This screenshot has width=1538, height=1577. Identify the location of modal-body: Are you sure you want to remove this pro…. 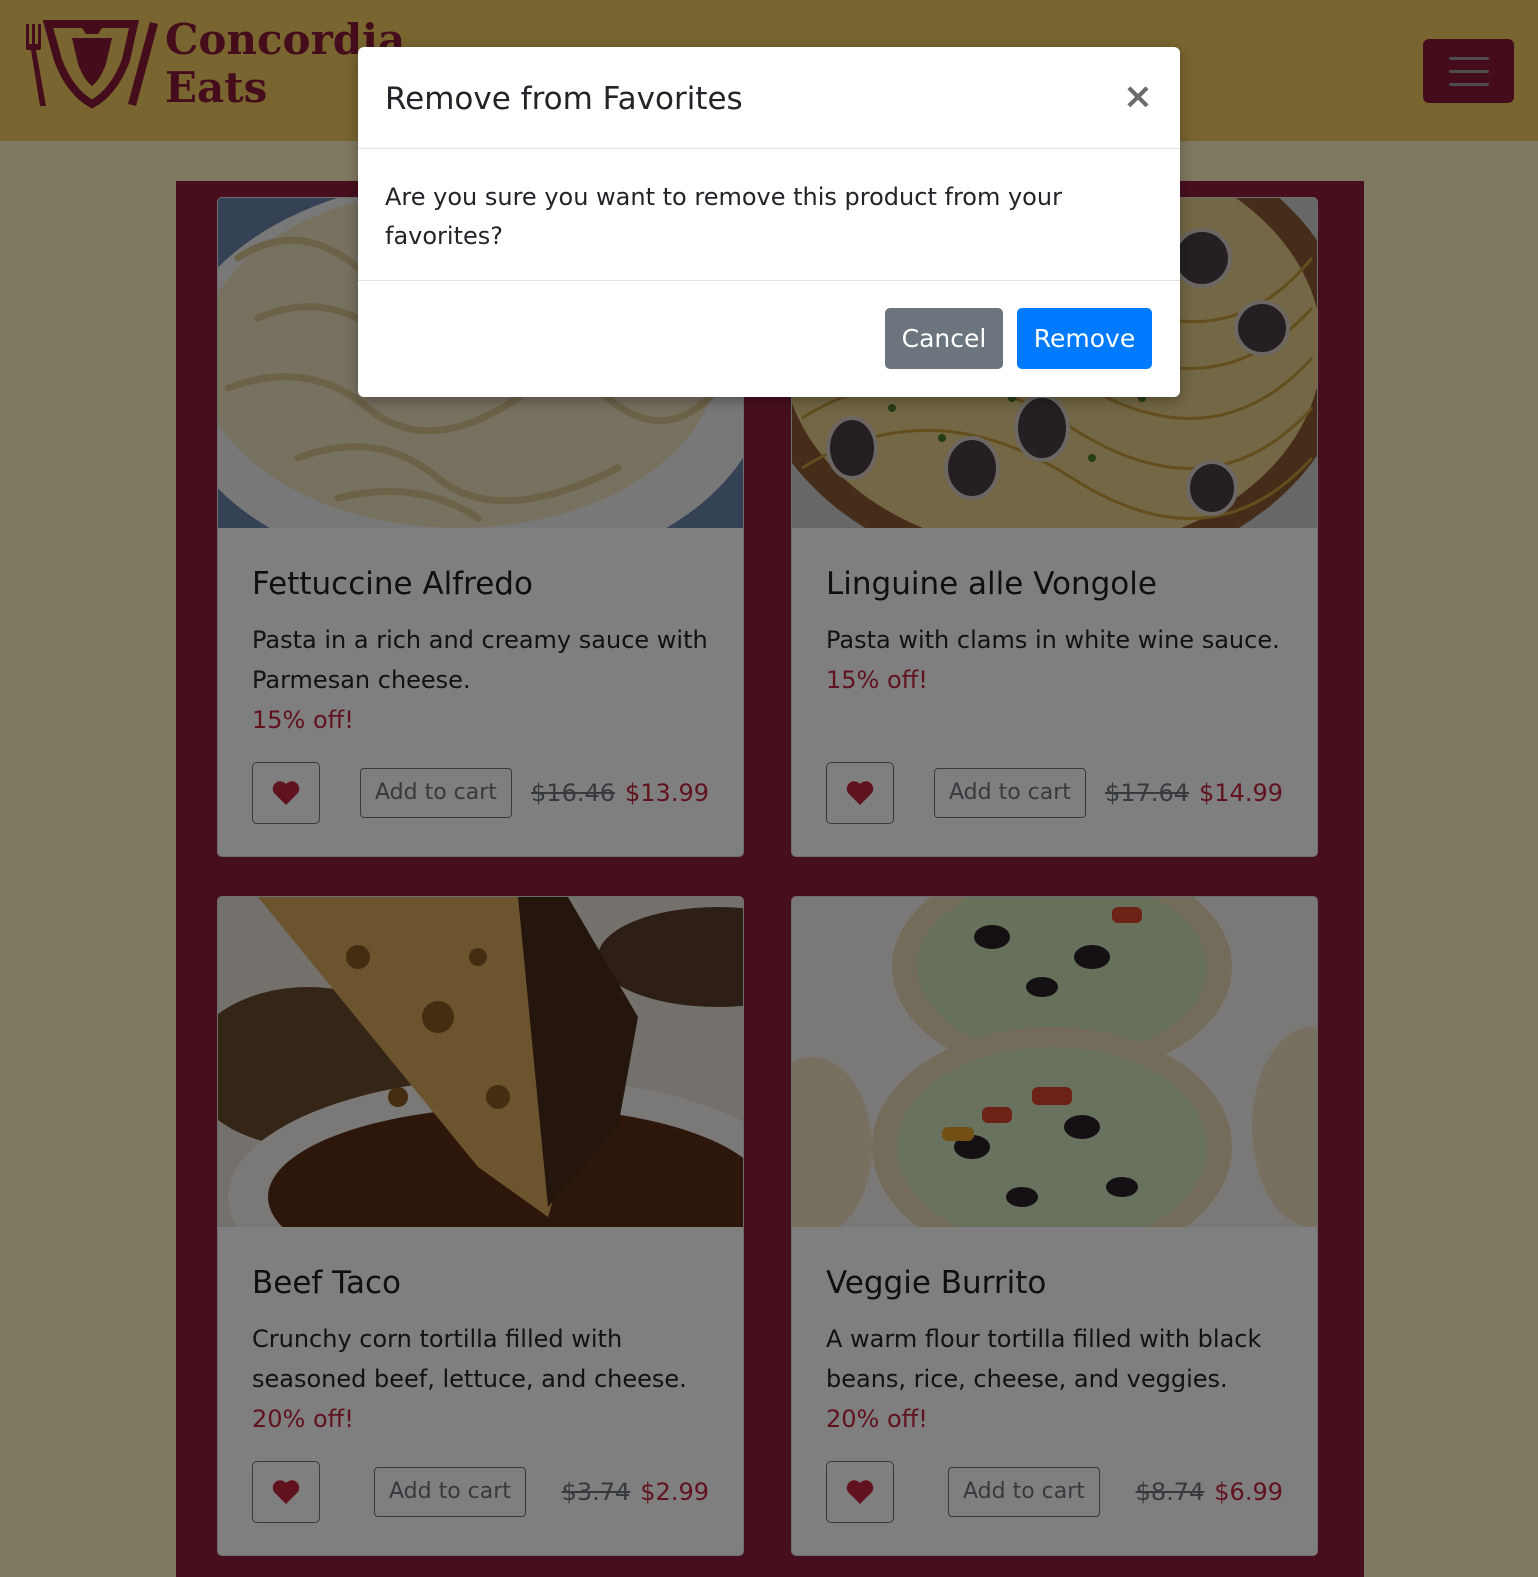
(769, 215).